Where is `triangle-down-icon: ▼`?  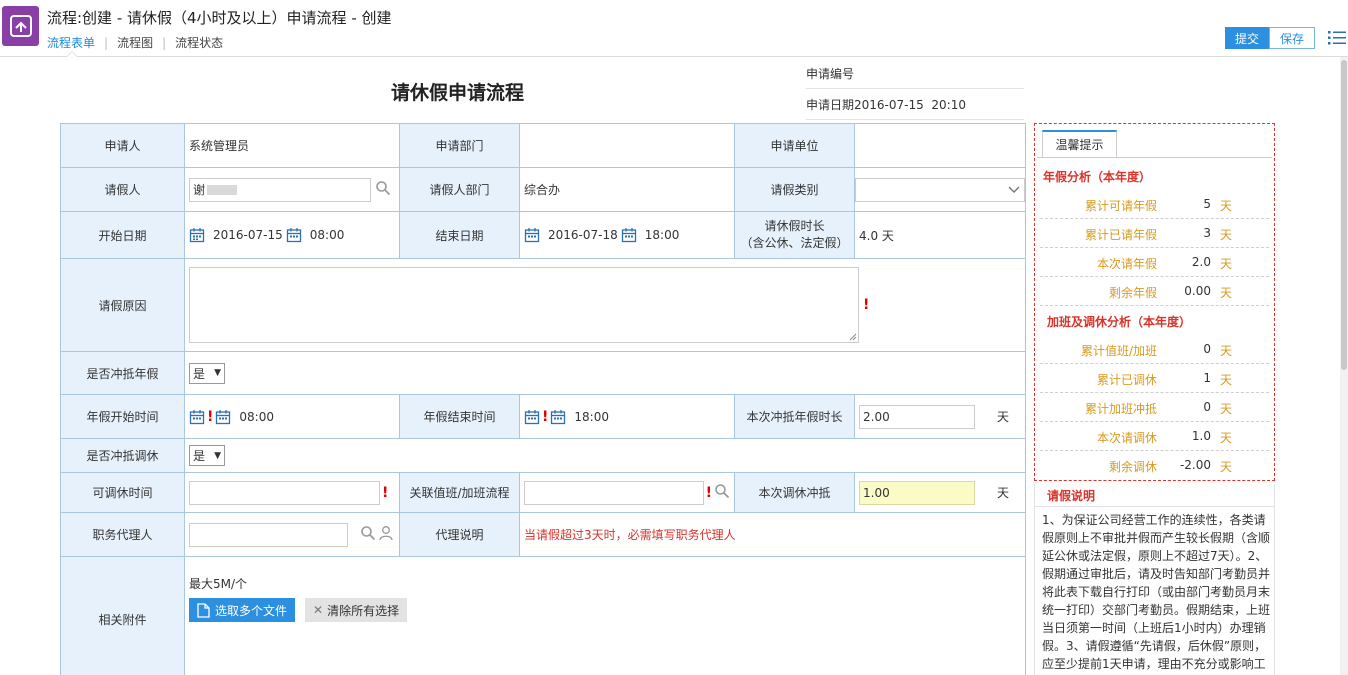 triangle-down-icon: ▼ is located at coordinates (217, 455).